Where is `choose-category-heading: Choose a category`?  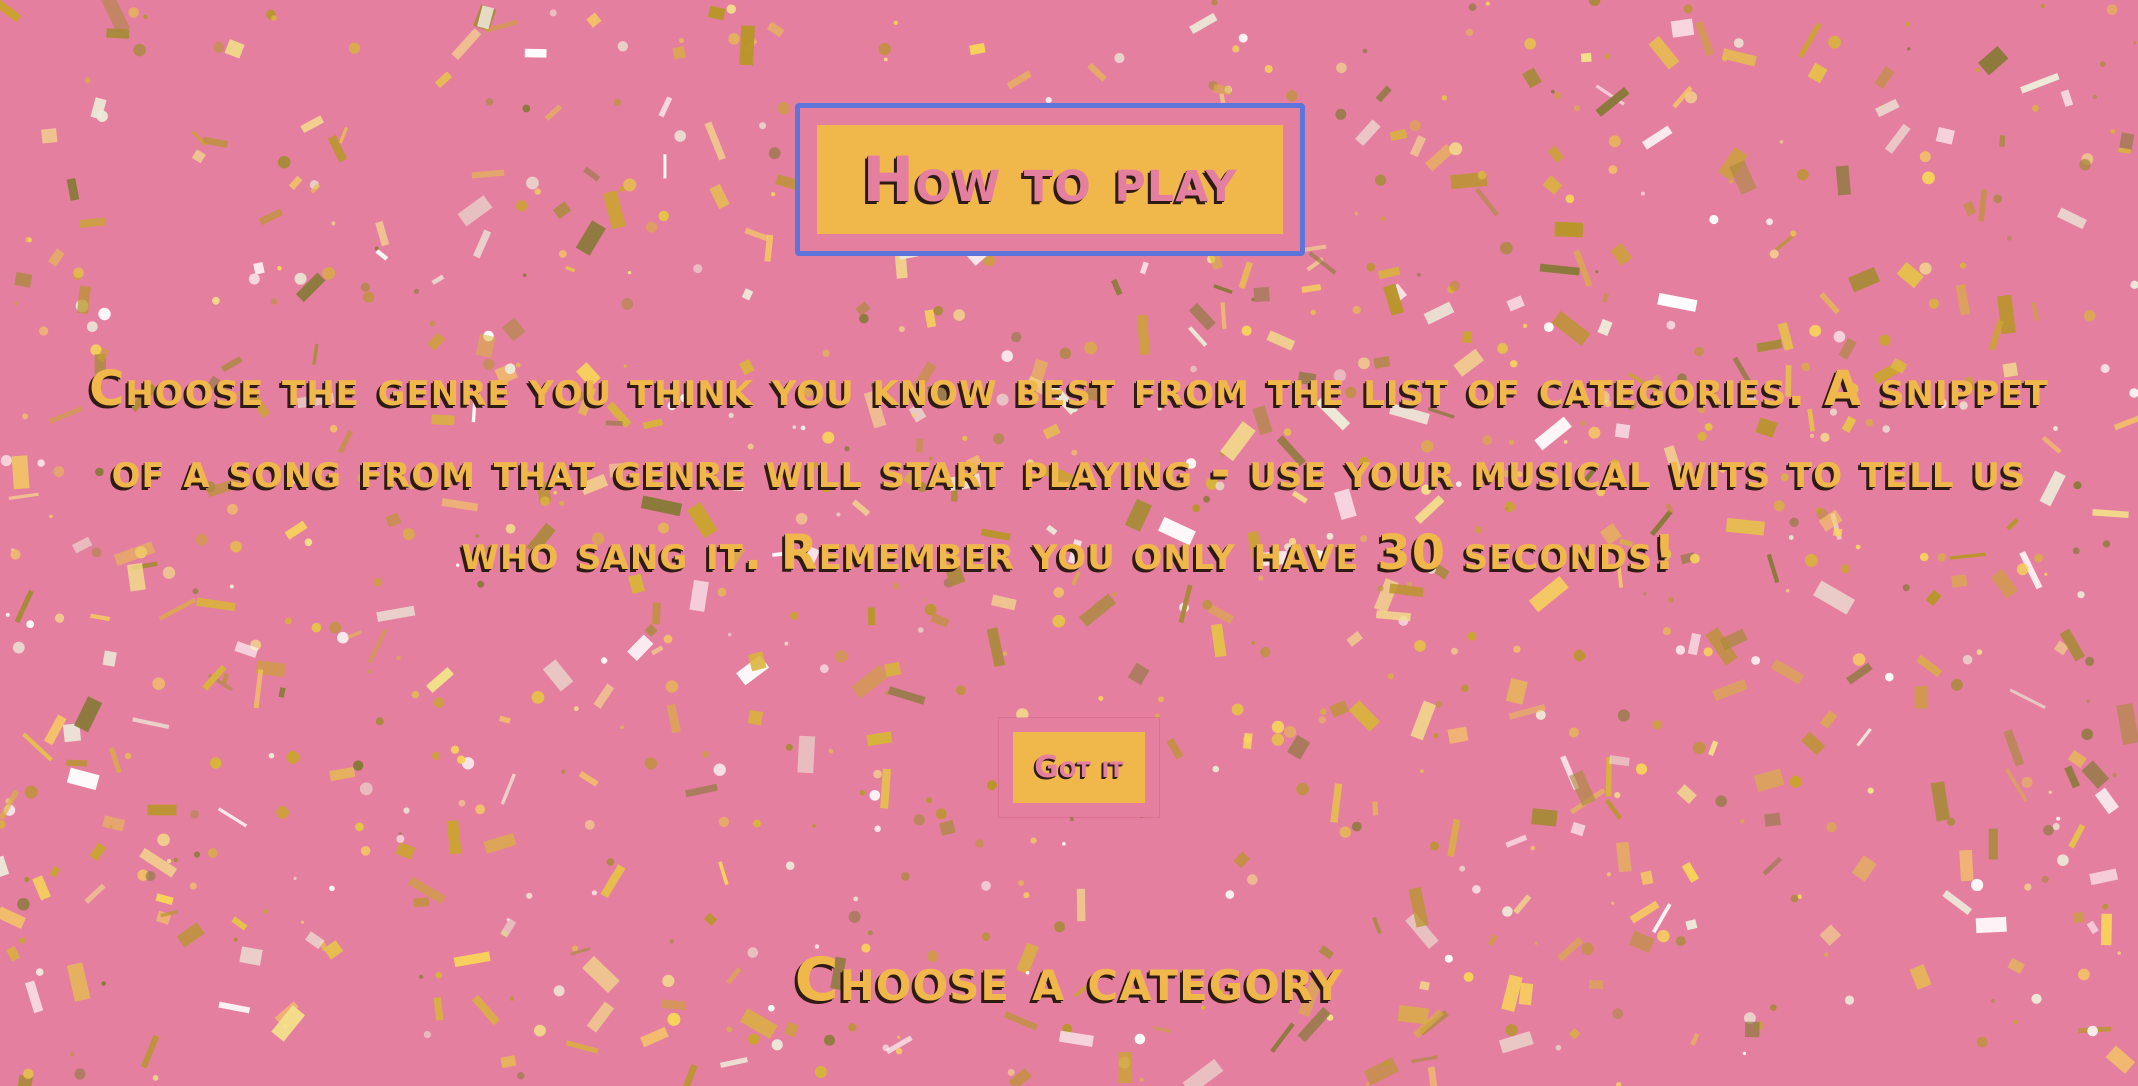 choose-category-heading: Choose a category is located at coordinates (1069, 980).